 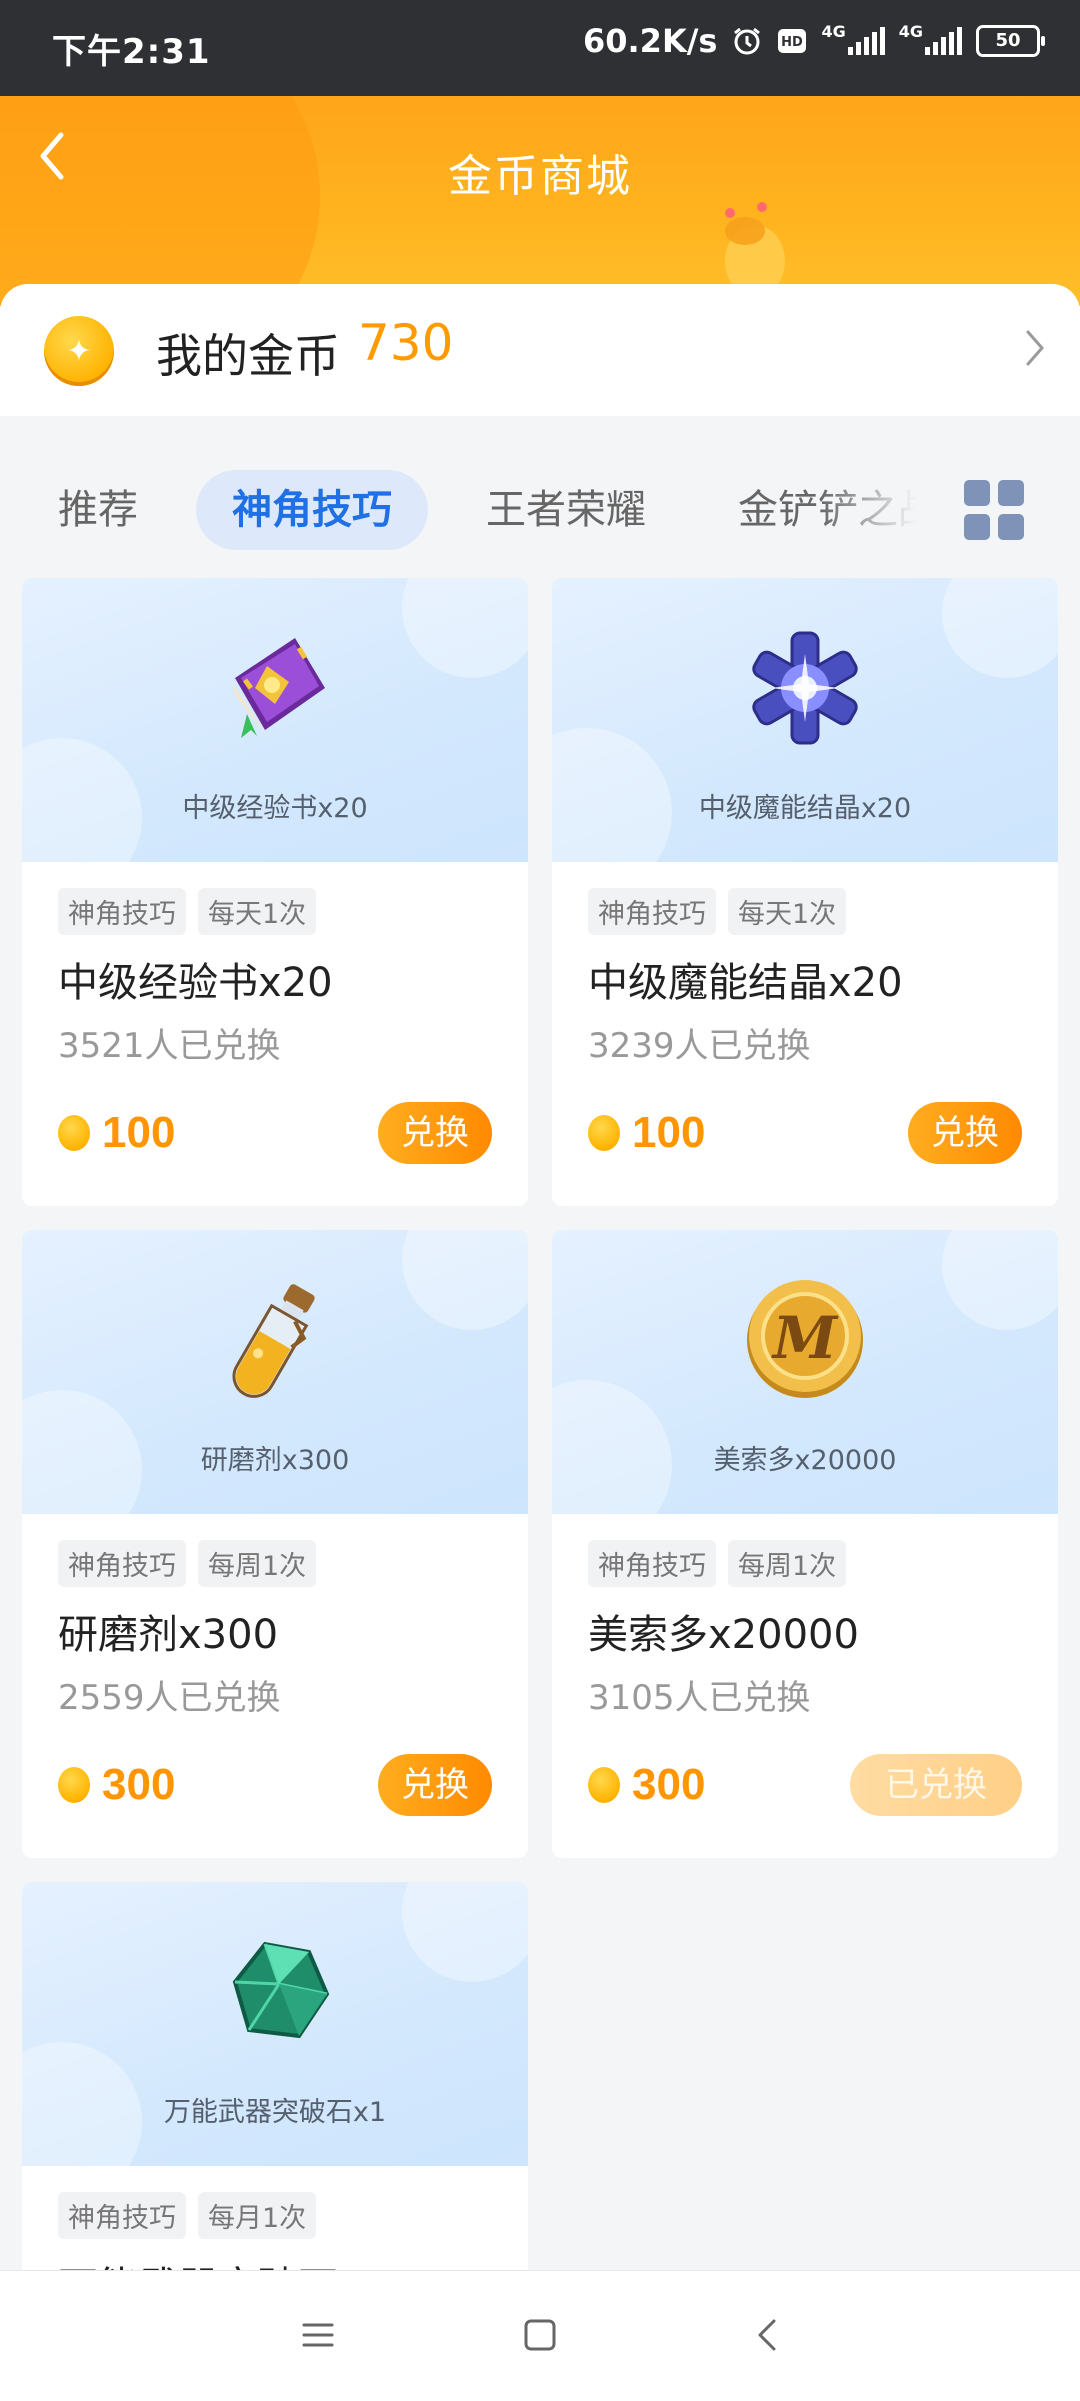 What do you see at coordinates (275, 1992) in the screenshot?
I see `green-gem-icon` at bounding box center [275, 1992].